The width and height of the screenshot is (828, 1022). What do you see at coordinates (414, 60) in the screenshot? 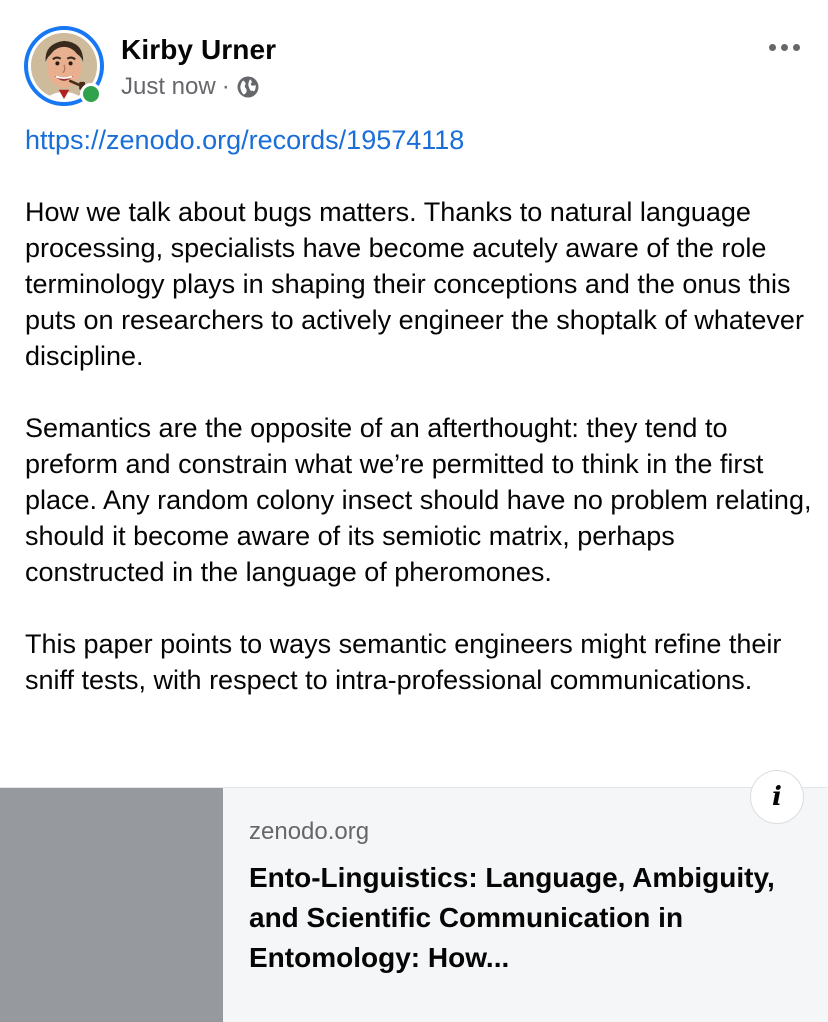
I see `post-header: Kirby Urner Just now ·` at bounding box center [414, 60].